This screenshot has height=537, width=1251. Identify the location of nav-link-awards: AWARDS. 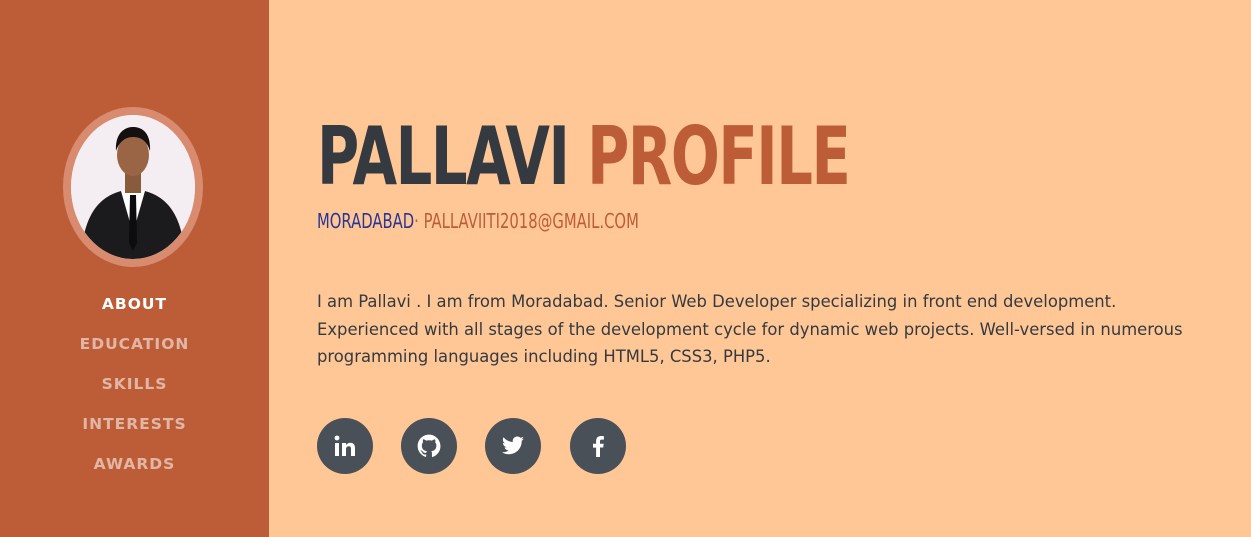
(135, 464).